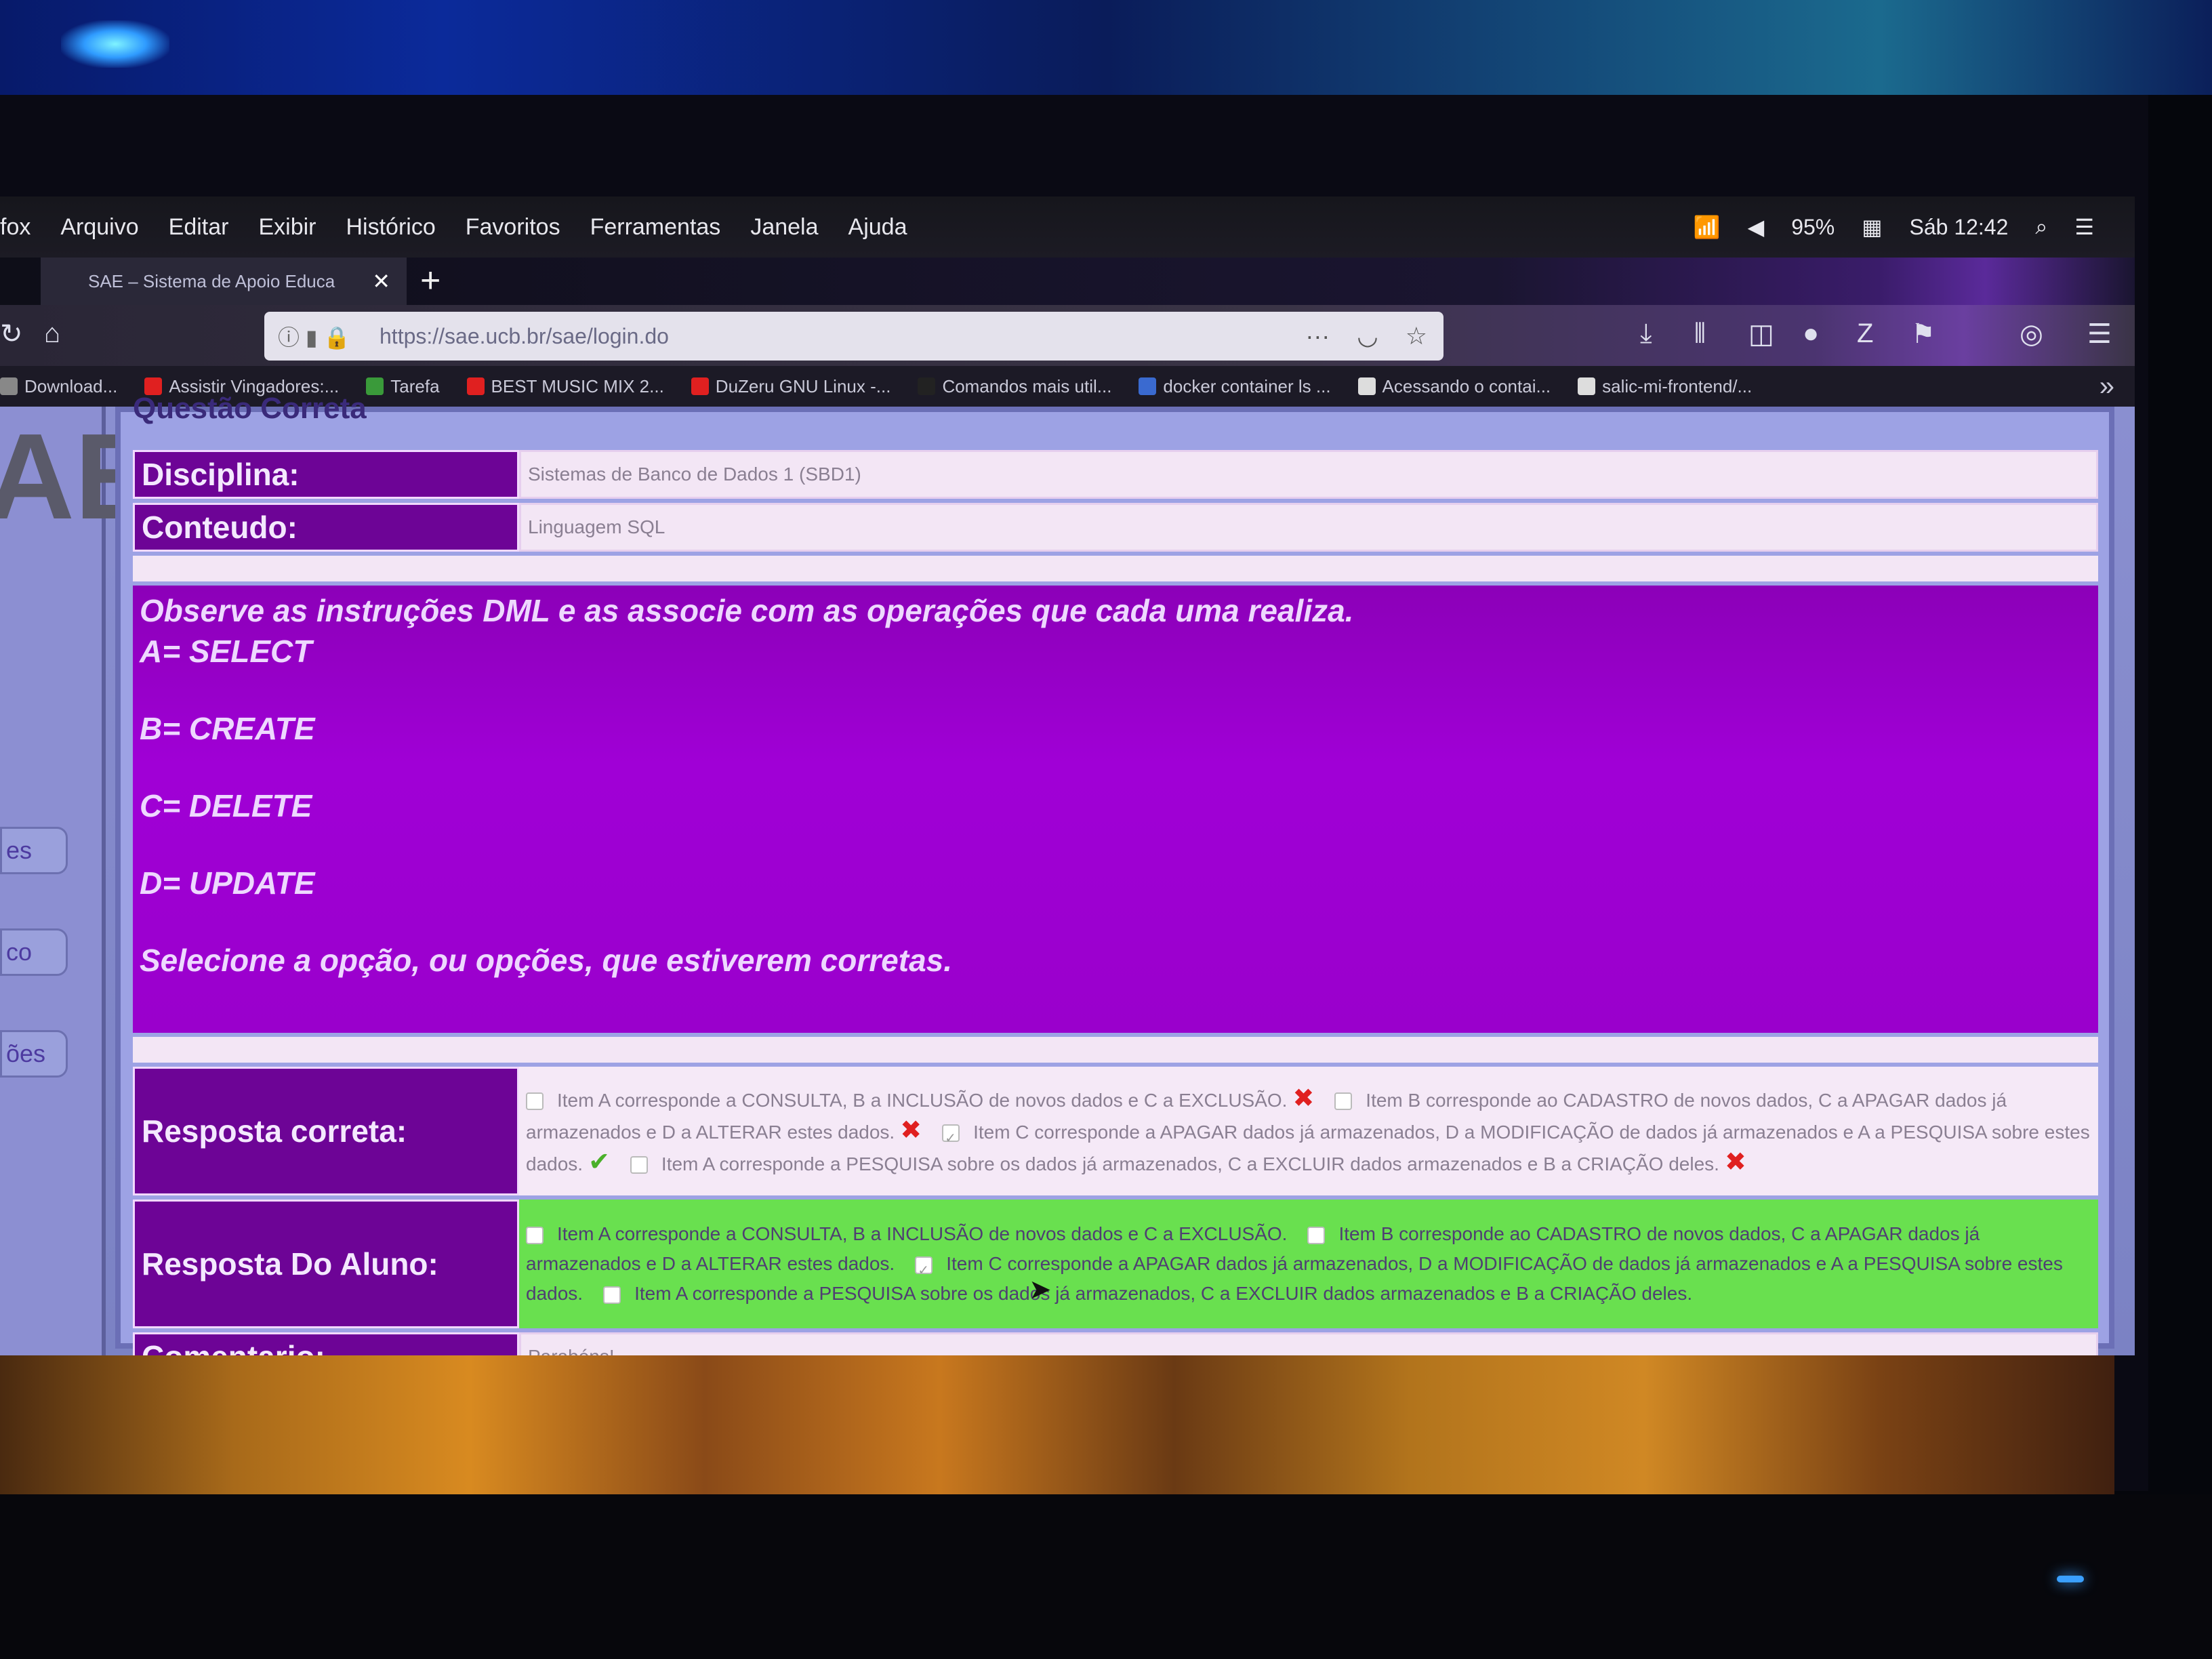 This screenshot has height=1659, width=2212. What do you see at coordinates (52, 334) in the screenshot?
I see `home-icon: ⌂` at bounding box center [52, 334].